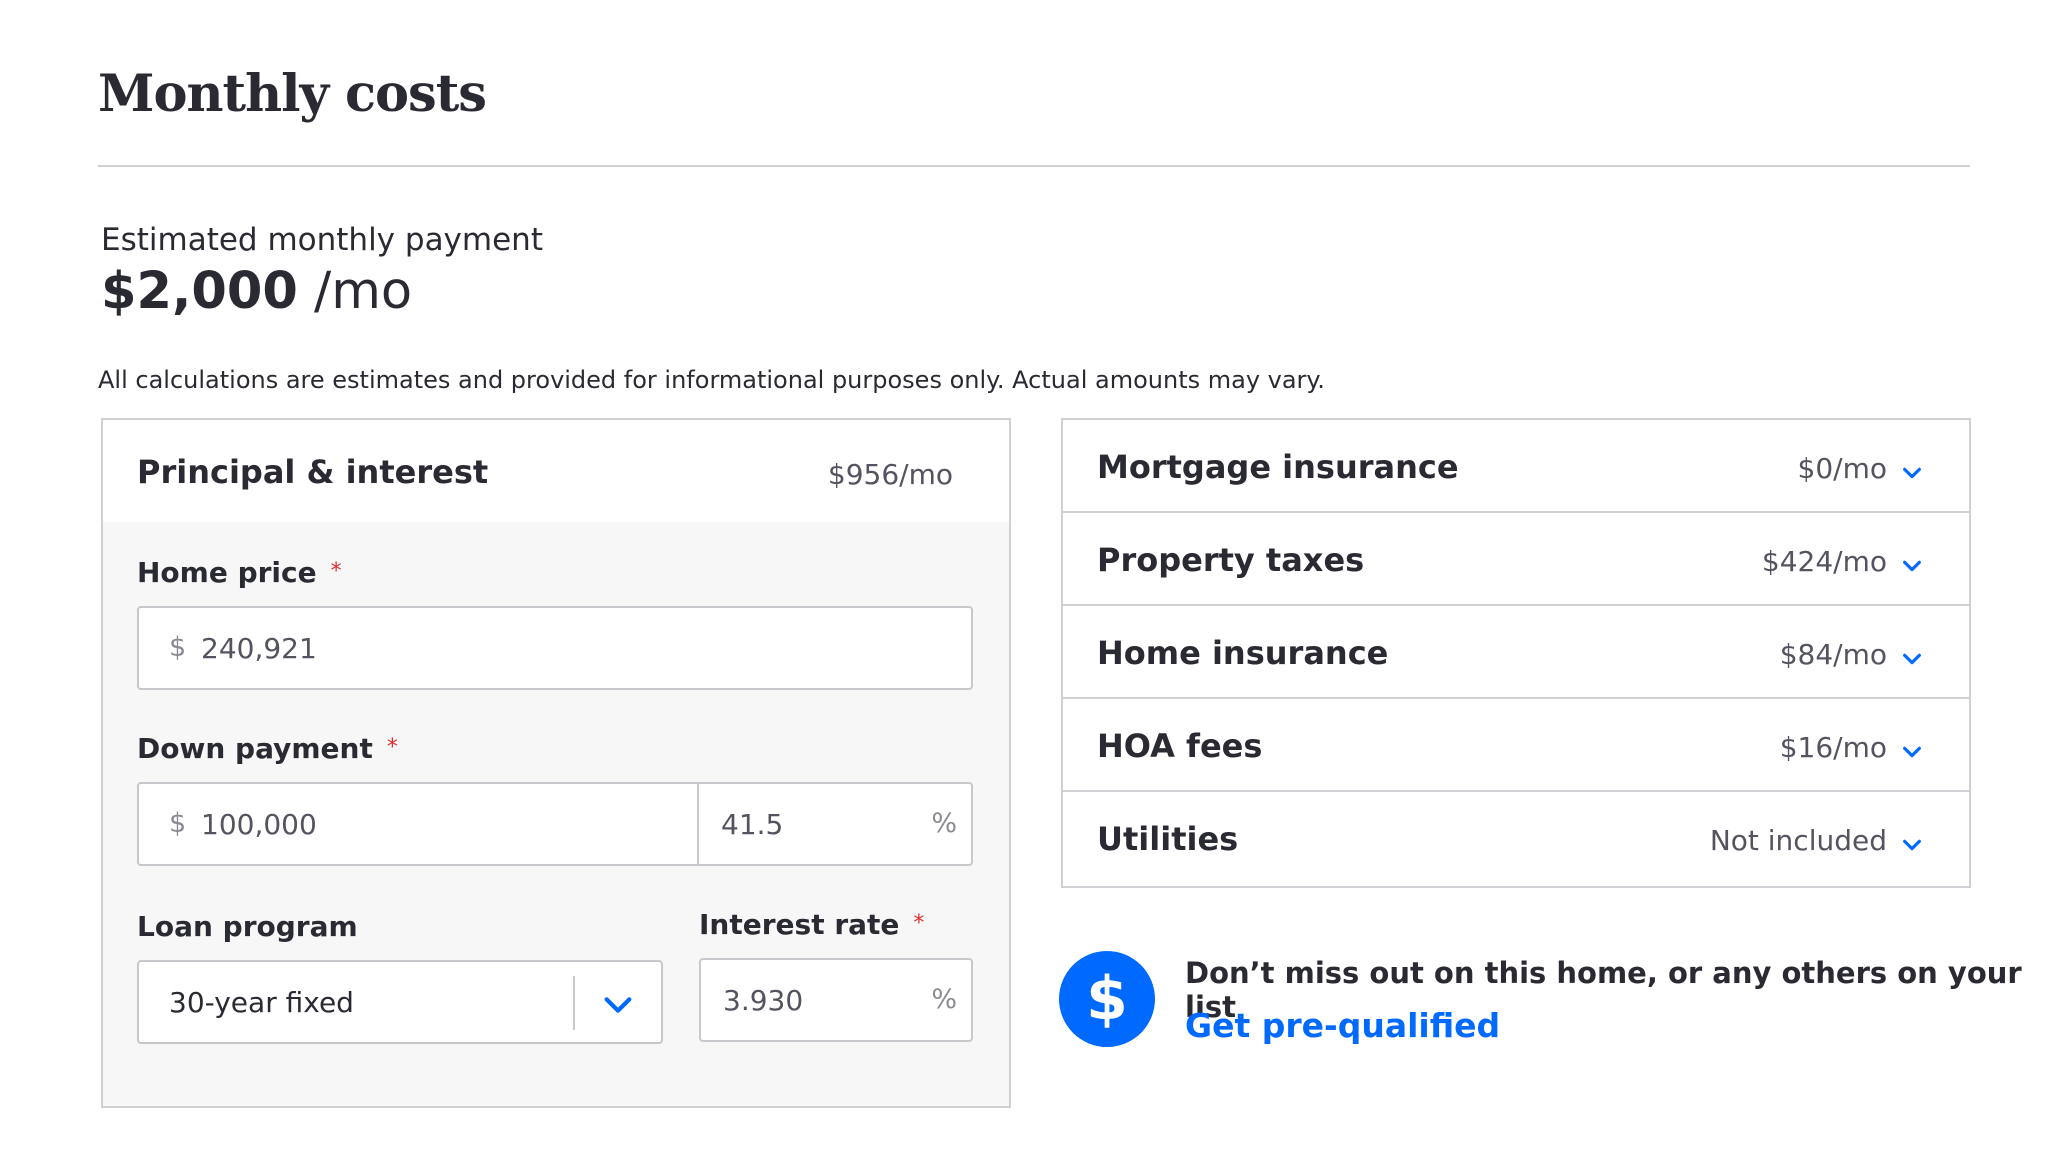 The height and width of the screenshot is (1164, 2048). Describe the element at coordinates (1833, 654) in the screenshot. I see `cost-row-value: $84/mo` at that location.